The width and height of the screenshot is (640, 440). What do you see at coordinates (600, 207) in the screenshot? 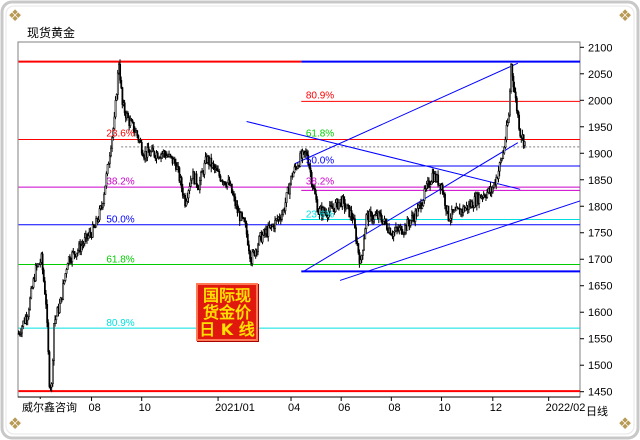
I see `y-tick-label: 1800` at bounding box center [600, 207].